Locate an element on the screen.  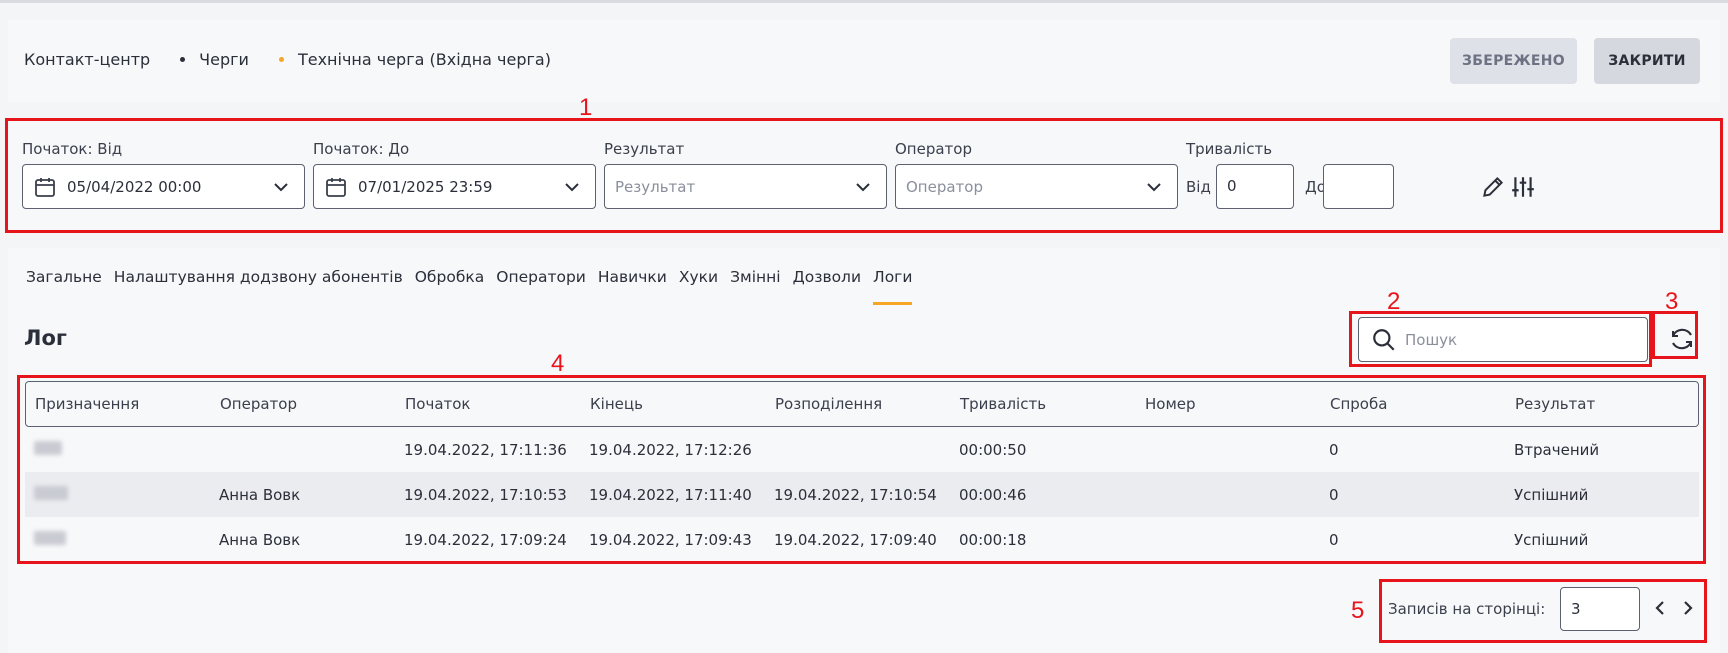
tab-dial-settings: Налаштування додзвону абонентів is located at coordinates (258, 277).